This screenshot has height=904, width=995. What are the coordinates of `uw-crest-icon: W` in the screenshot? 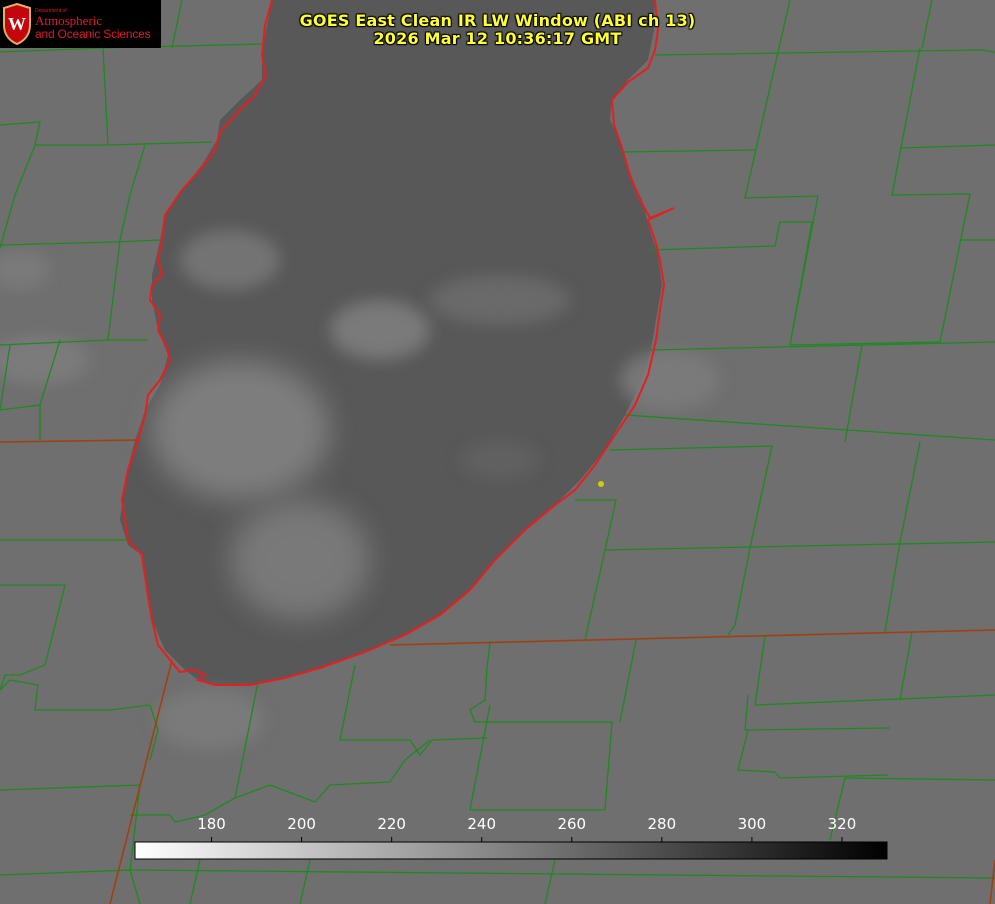 It's located at (17, 24).